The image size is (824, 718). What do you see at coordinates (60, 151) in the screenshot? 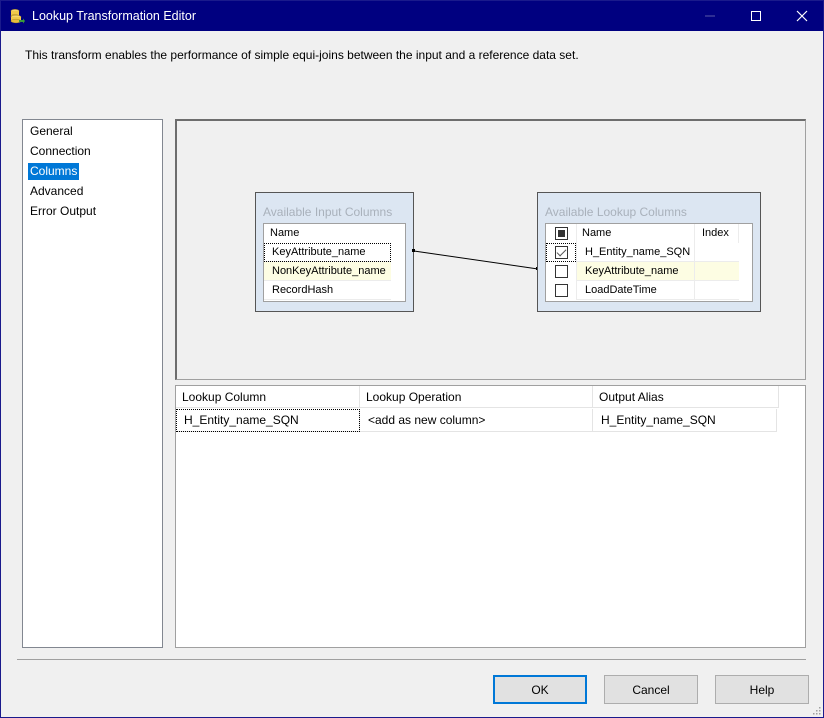
I see `nav-item-connection: Connection` at bounding box center [60, 151].